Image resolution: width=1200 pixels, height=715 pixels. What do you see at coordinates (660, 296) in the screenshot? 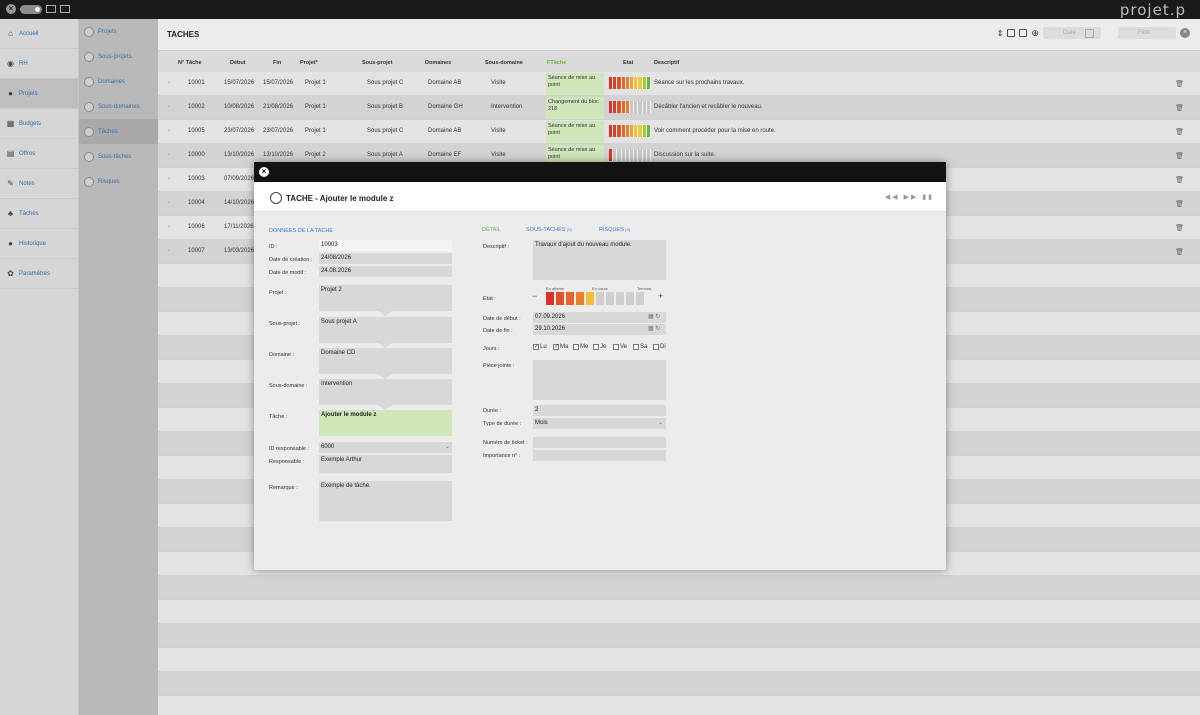
I see `plus-icon: +` at bounding box center [660, 296].